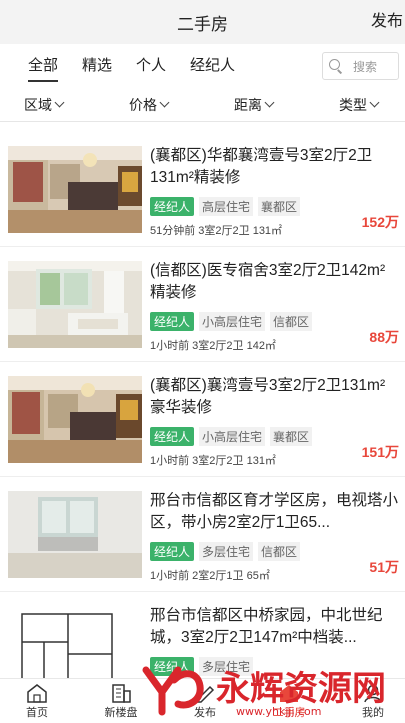  I want to click on svg-text: 永辉资源网, so click(301, 689).